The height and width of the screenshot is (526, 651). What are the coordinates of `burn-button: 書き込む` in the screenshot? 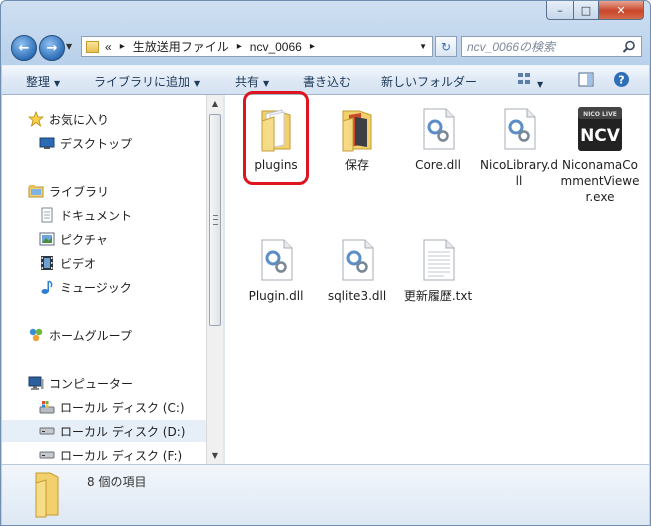 It's located at (327, 81).